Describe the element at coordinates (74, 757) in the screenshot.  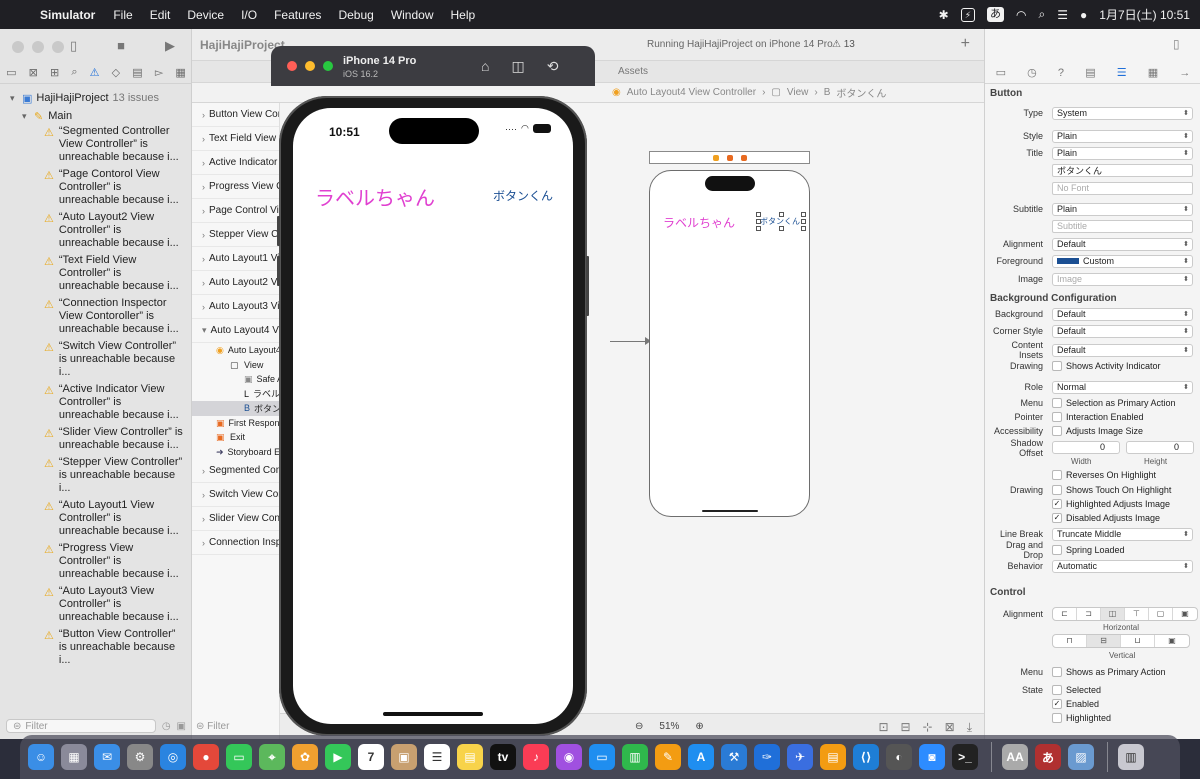
I see `launchpad-icon: ▦` at that location.